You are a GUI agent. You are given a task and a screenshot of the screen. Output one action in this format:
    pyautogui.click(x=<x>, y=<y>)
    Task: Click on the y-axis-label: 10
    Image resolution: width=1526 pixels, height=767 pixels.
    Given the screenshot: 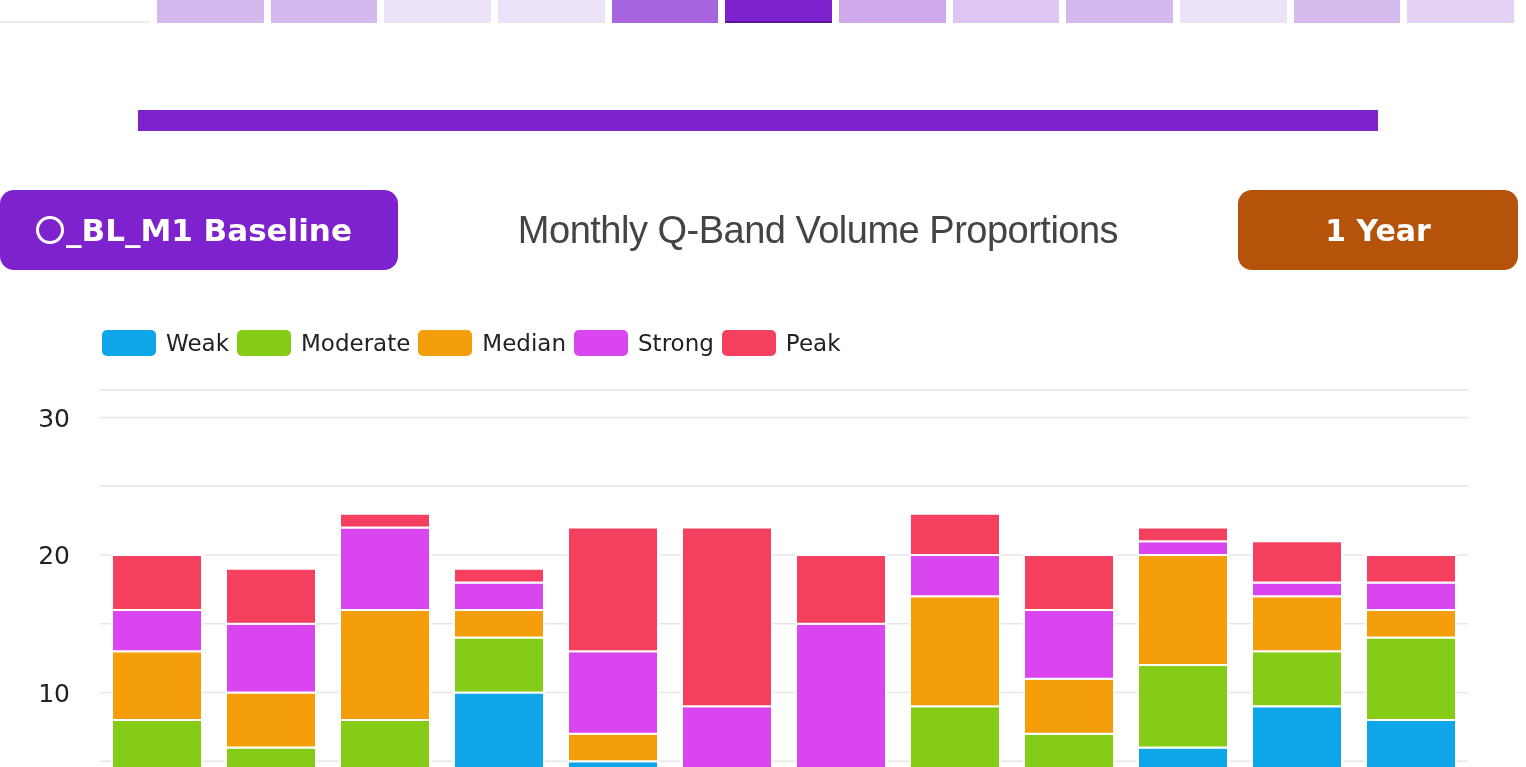 What is the action you would take?
    pyautogui.click(x=54, y=693)
    